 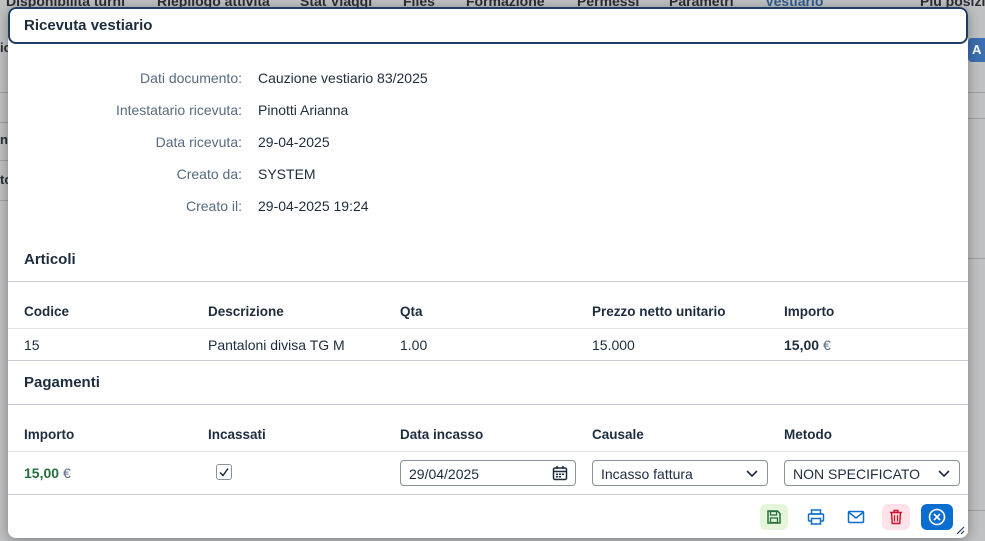 I want to click on calendar-icon, so click(x=560, y=473).